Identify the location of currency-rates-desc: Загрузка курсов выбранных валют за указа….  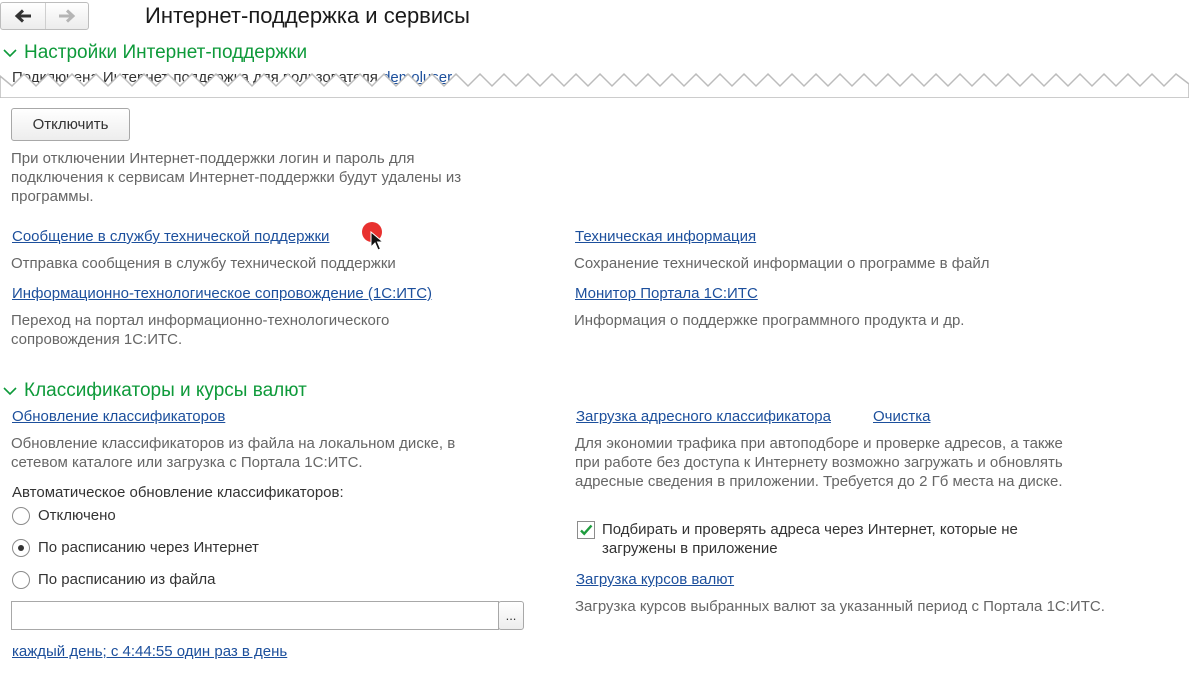
(840, 606).